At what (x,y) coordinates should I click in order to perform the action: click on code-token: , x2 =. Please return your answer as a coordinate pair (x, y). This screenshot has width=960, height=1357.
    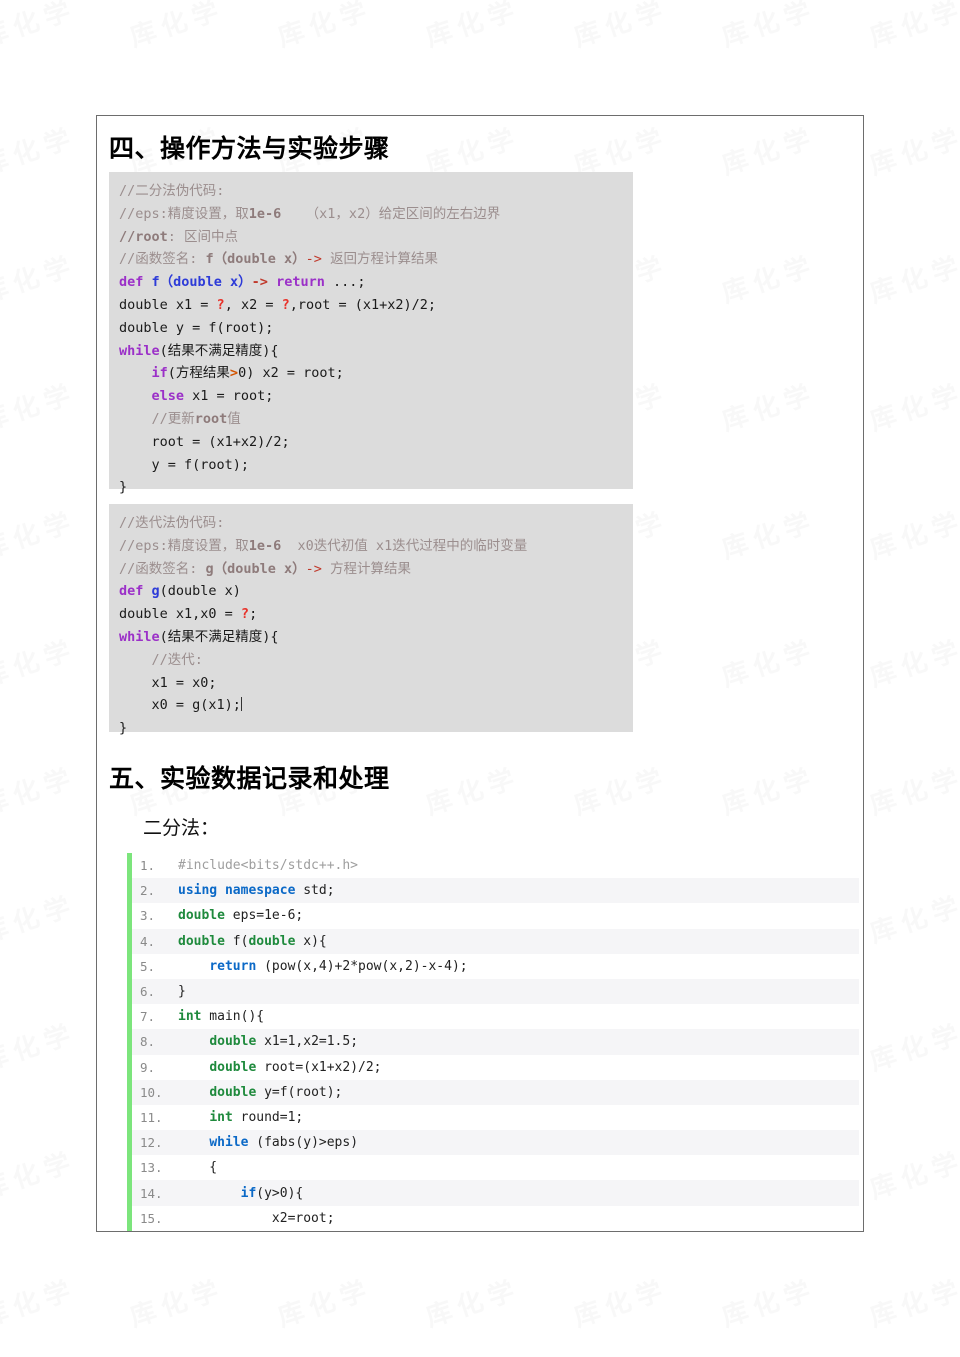
    Looking at the image, I should click on (253, 304).